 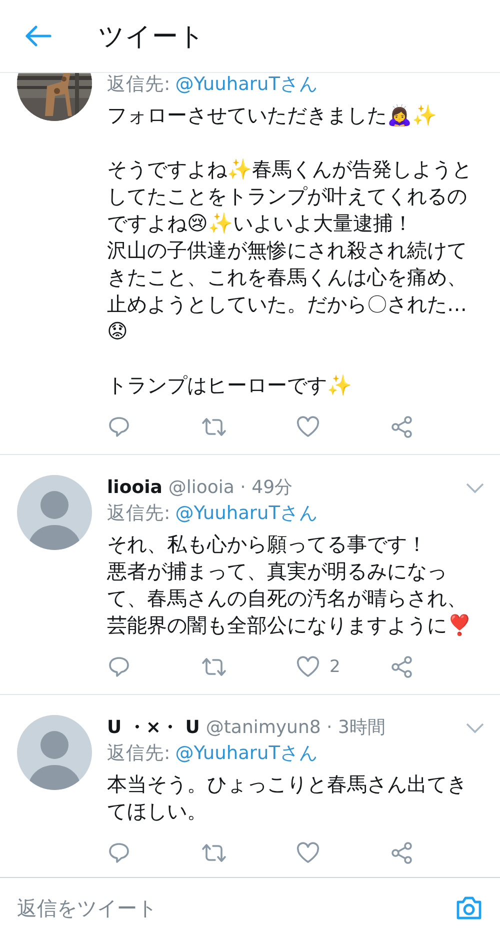 I want to click on tweet-text: それ、私も心から願ってる事です！, so click(x=267, y=544).